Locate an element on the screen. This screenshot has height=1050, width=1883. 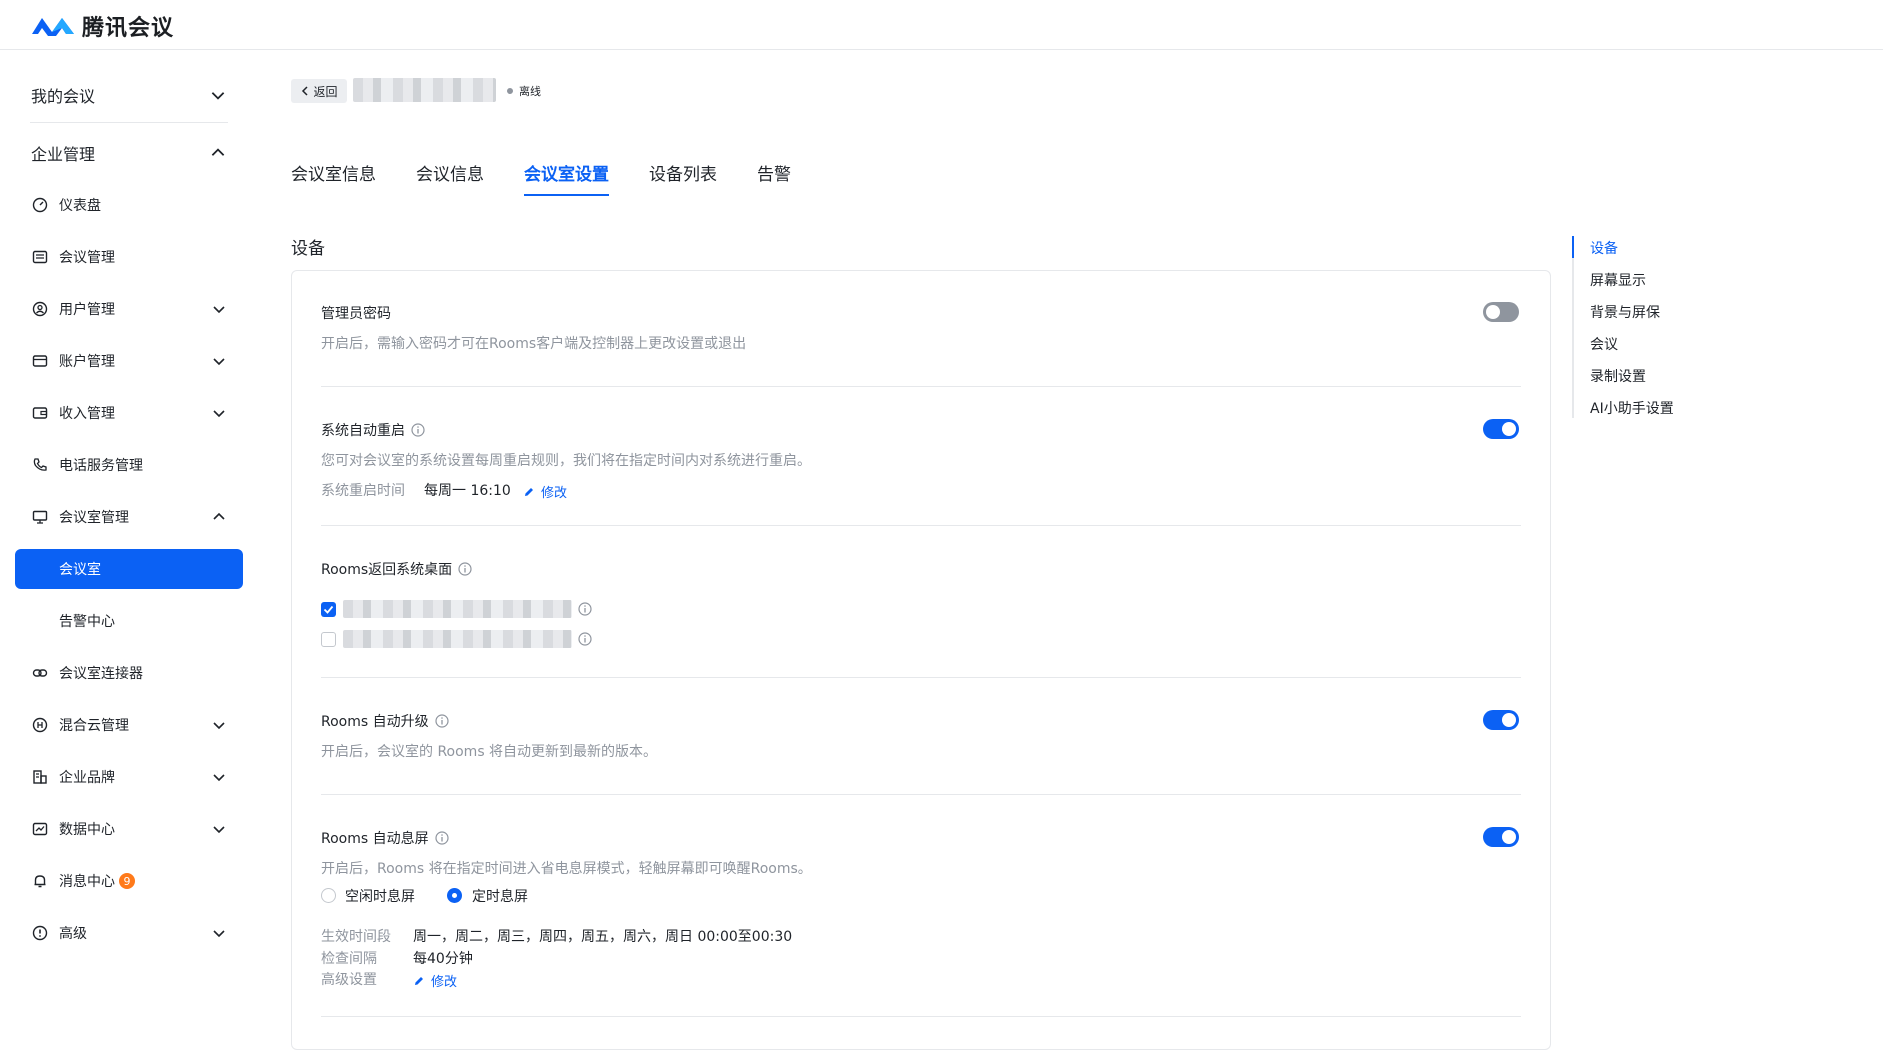
tab-bar: 会议室信息 会议信息 会议室设置 设备列表 告警 is located at coordinates (561, 178).